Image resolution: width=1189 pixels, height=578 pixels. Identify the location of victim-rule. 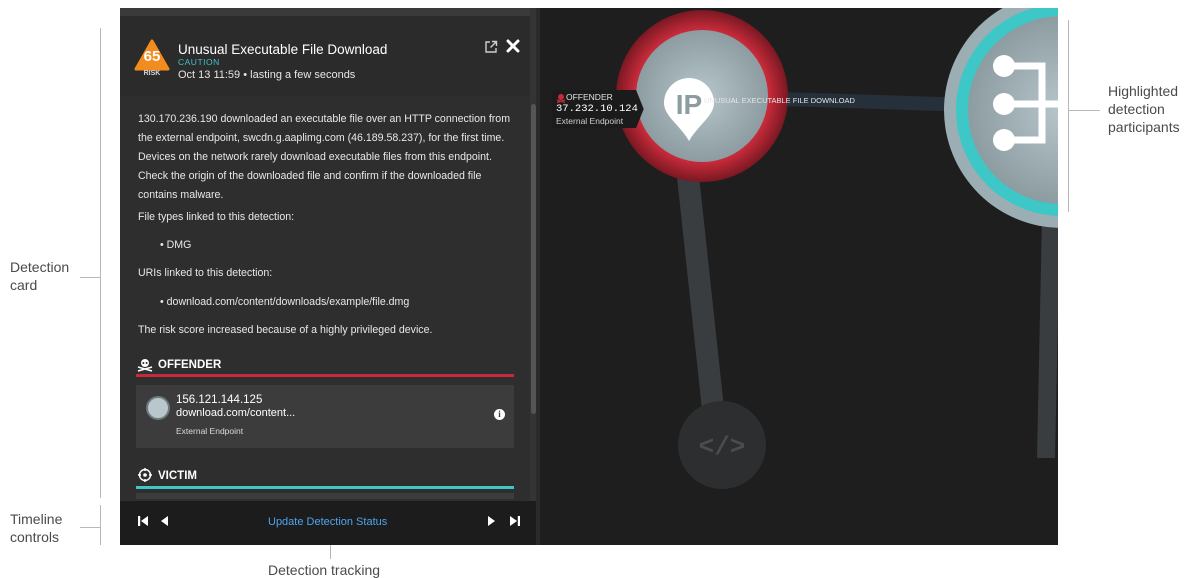
(325, 487).